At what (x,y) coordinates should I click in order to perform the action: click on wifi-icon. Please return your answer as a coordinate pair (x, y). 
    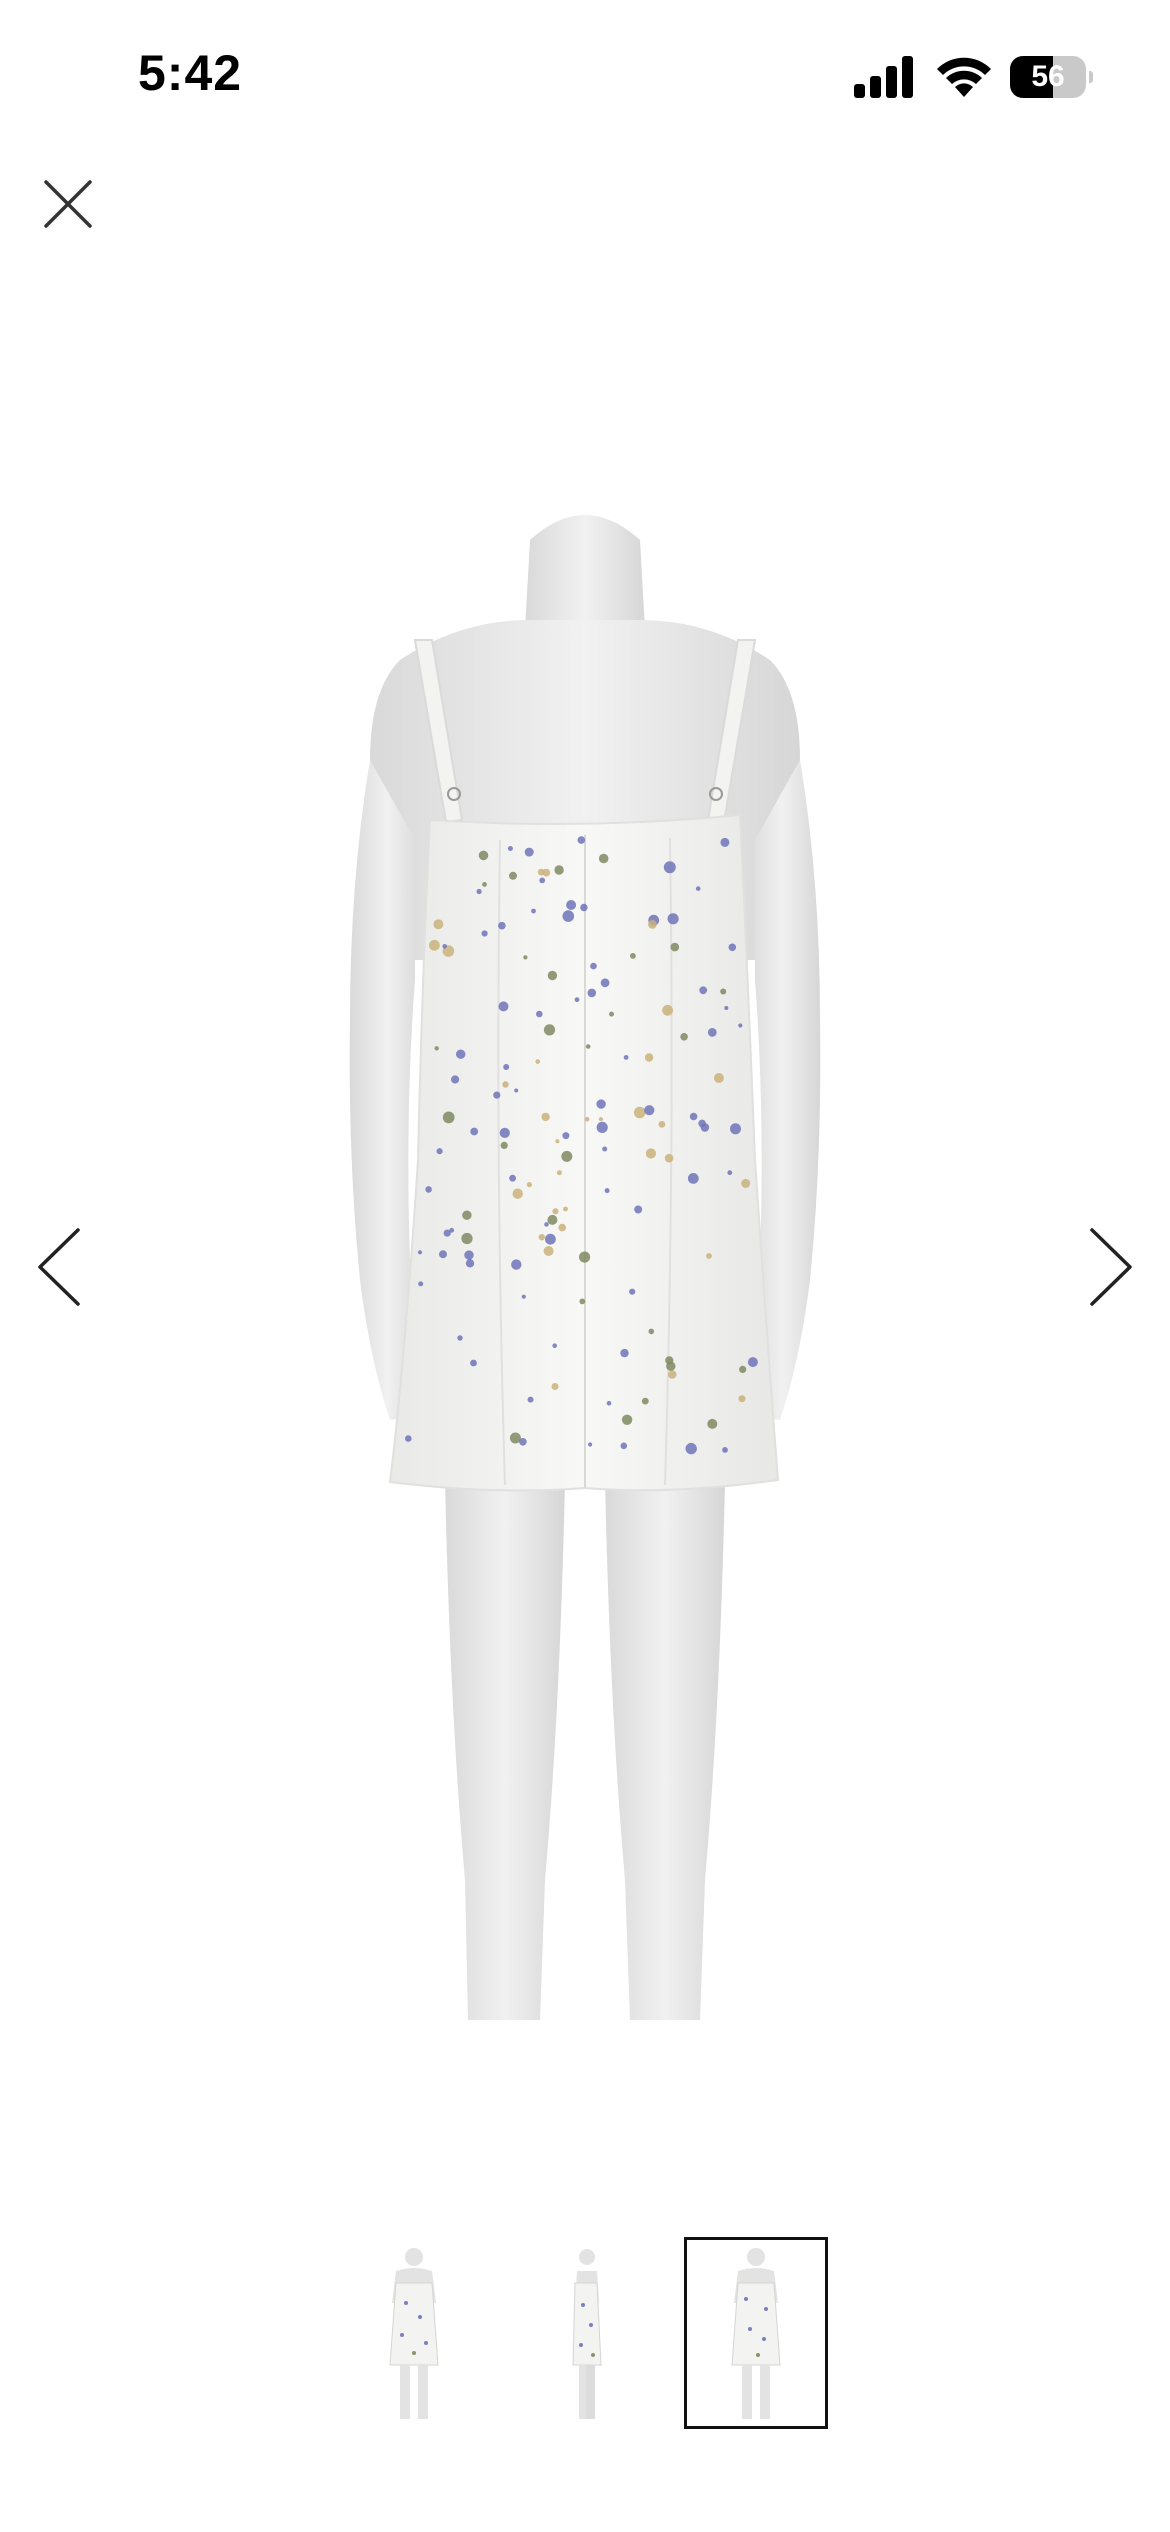
    Looking at the image, I should click on (964, 77).